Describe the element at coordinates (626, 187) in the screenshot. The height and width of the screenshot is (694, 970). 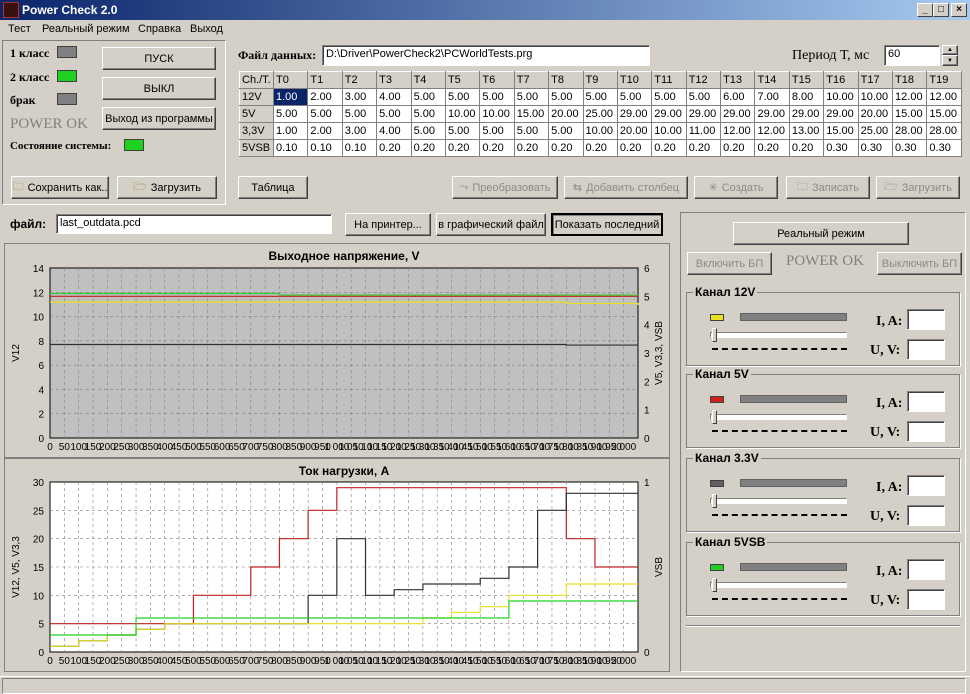
I see `add-column-button: ⇆ Добавить столбец` at that location.